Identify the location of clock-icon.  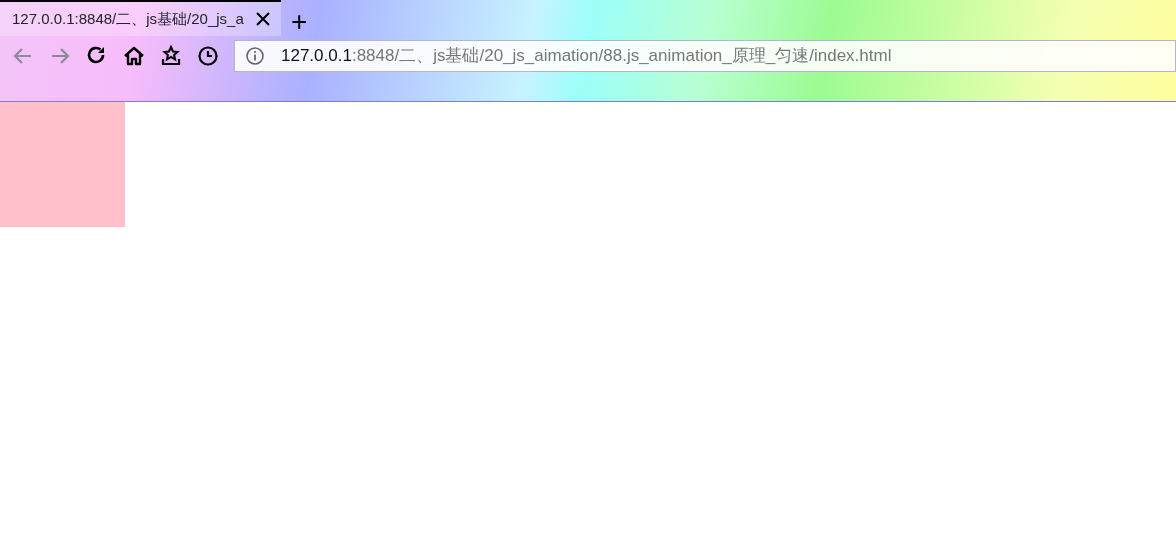
(207, 56).